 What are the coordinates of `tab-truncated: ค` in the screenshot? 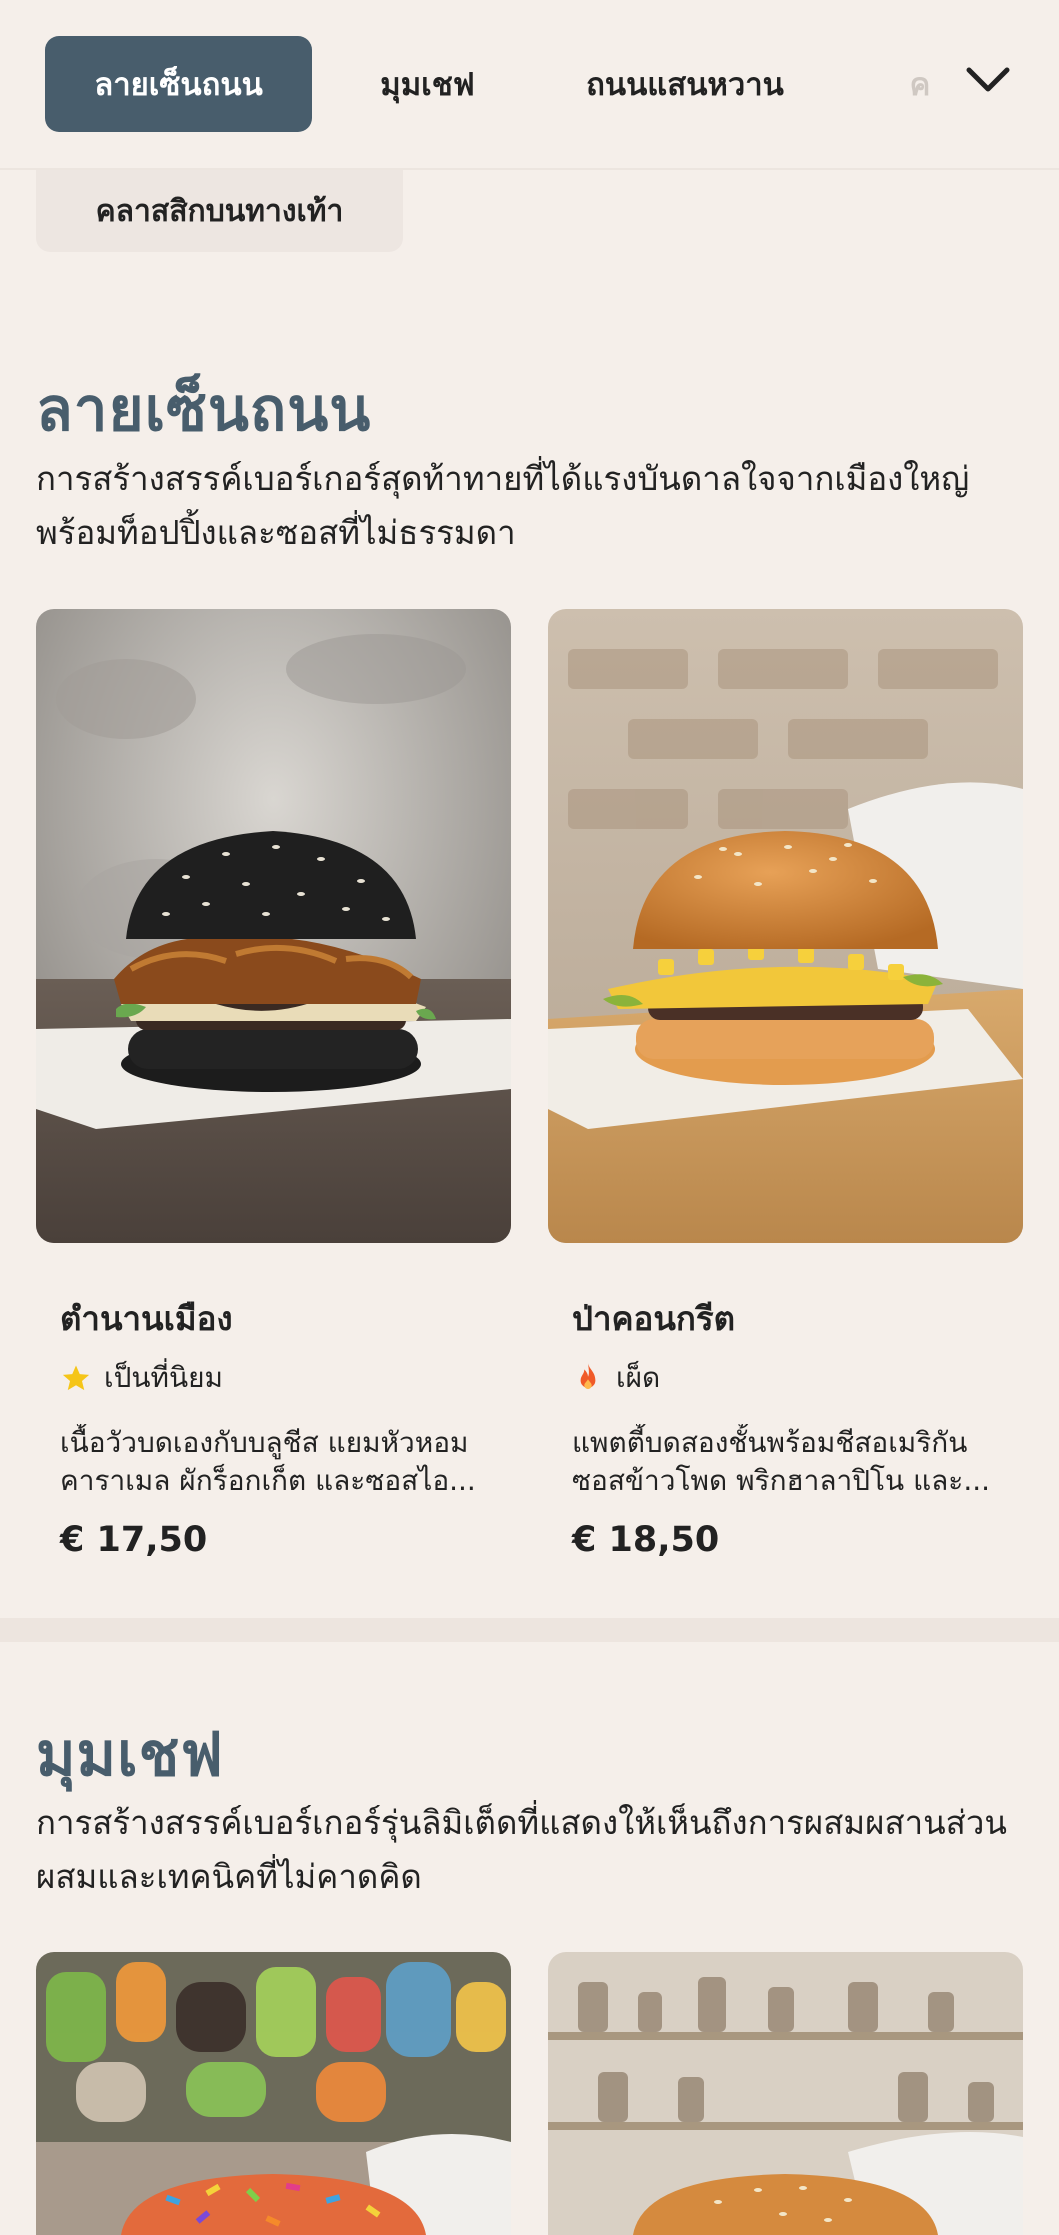 It's located at (920, 84).